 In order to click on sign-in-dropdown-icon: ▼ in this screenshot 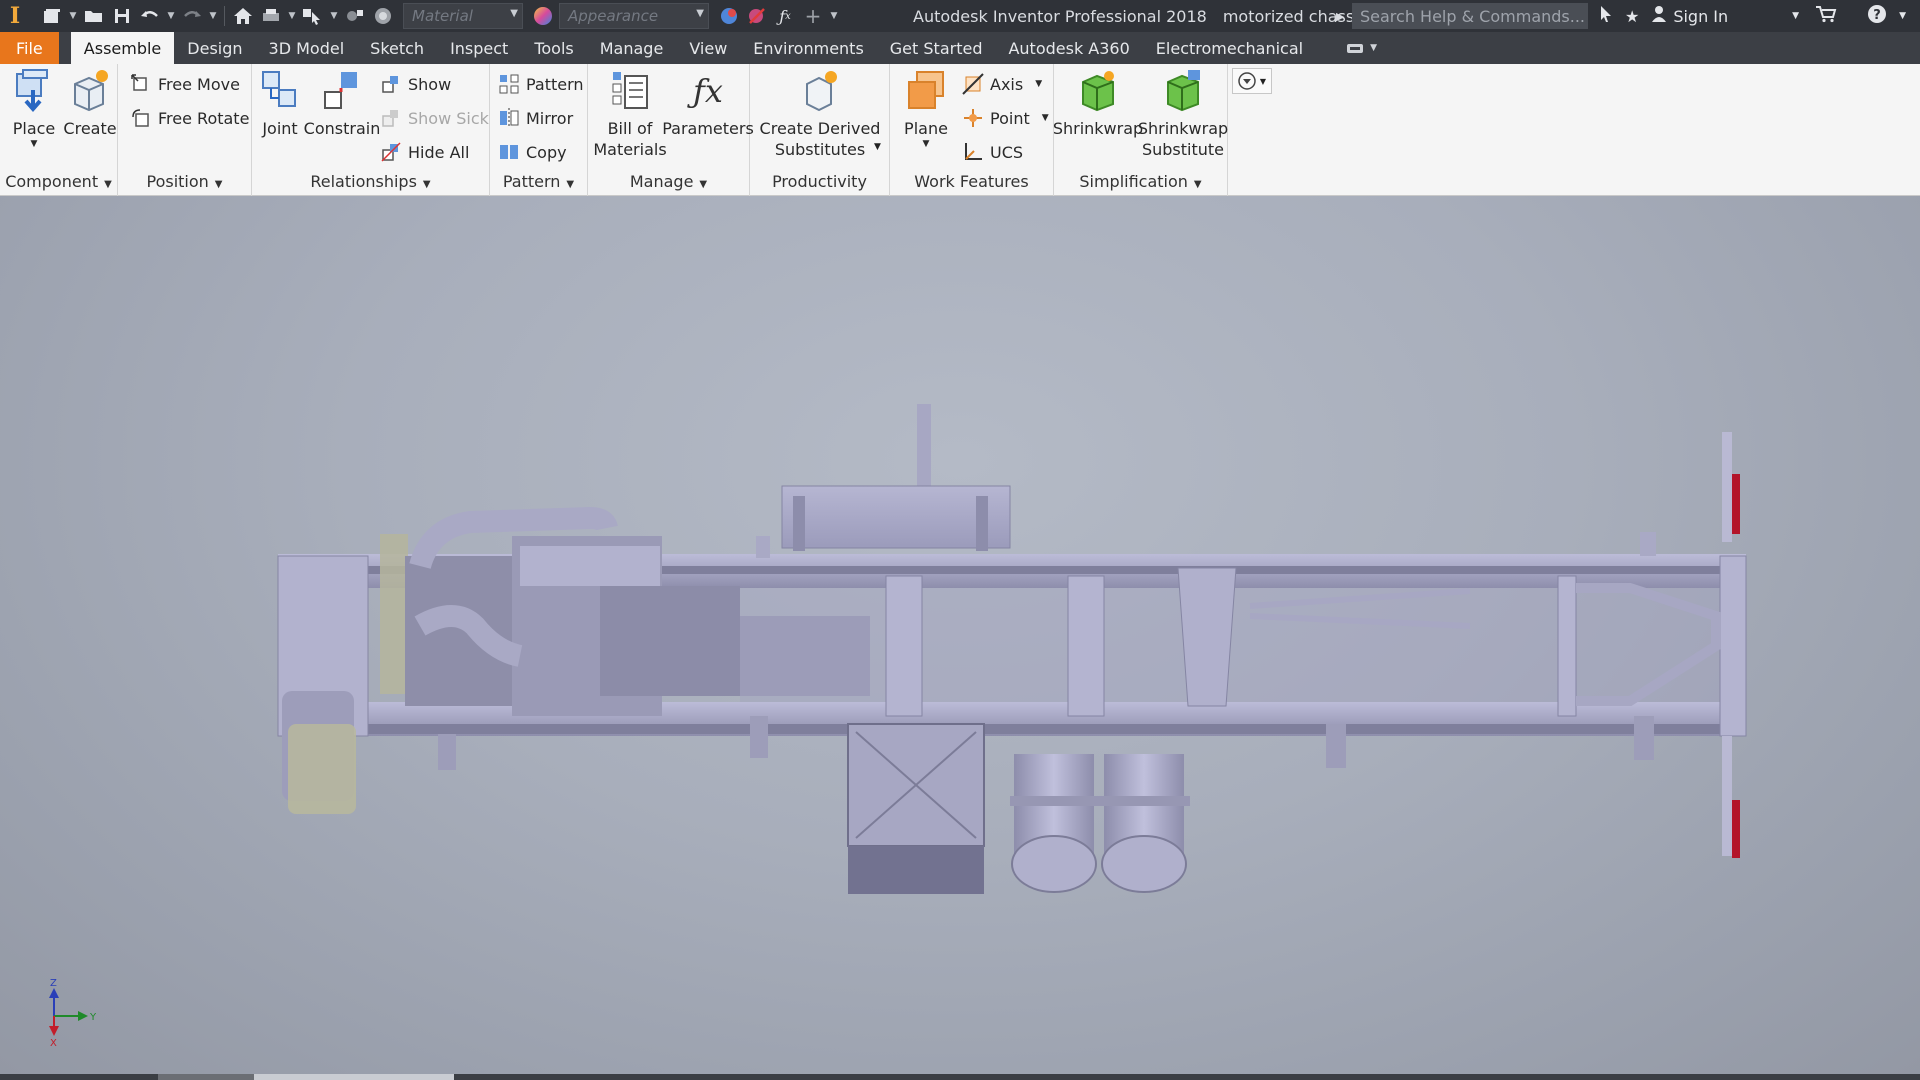, I will do `click(1795, 16)`.